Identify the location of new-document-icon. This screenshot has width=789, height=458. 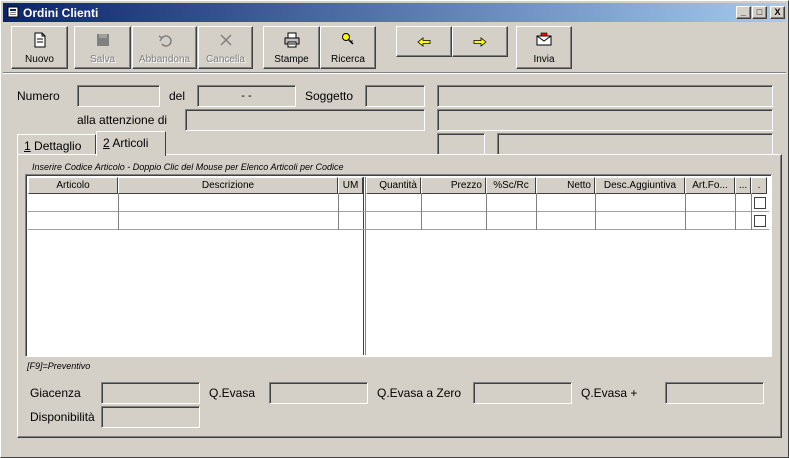
(39, 40).